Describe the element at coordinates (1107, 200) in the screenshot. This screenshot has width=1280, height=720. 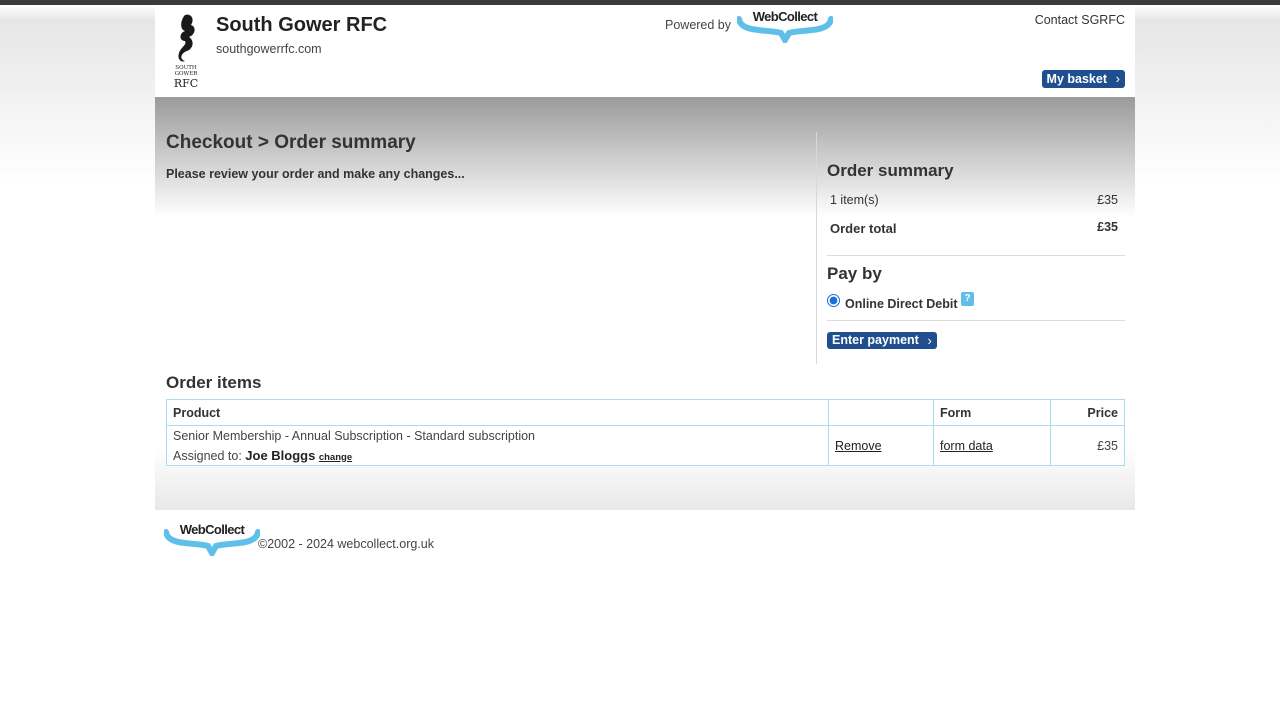
I see `summary-items-value: £35` at that location.